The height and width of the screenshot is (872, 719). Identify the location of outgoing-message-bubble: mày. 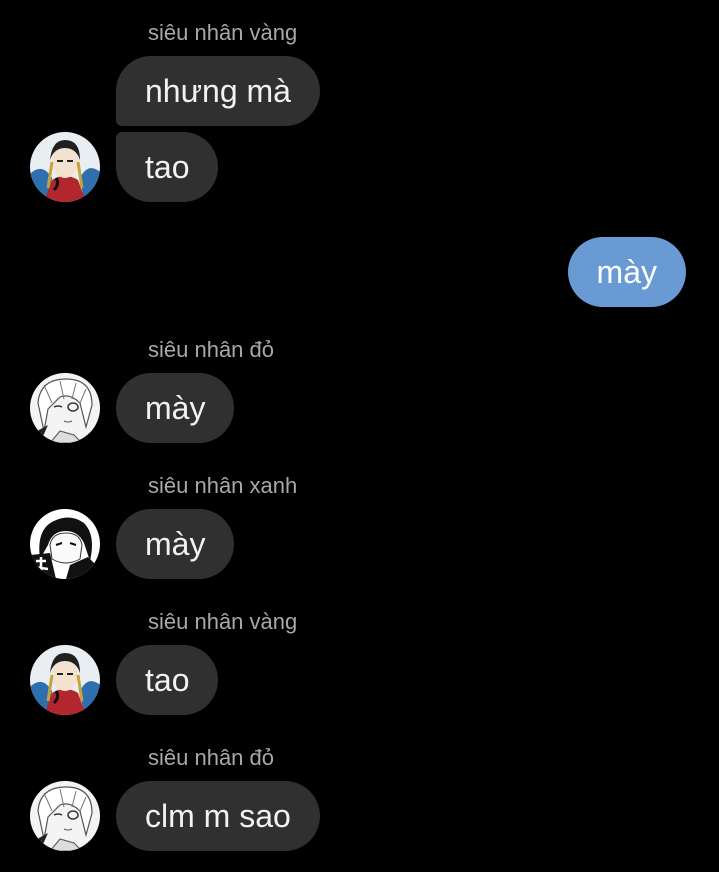
(626, 272).